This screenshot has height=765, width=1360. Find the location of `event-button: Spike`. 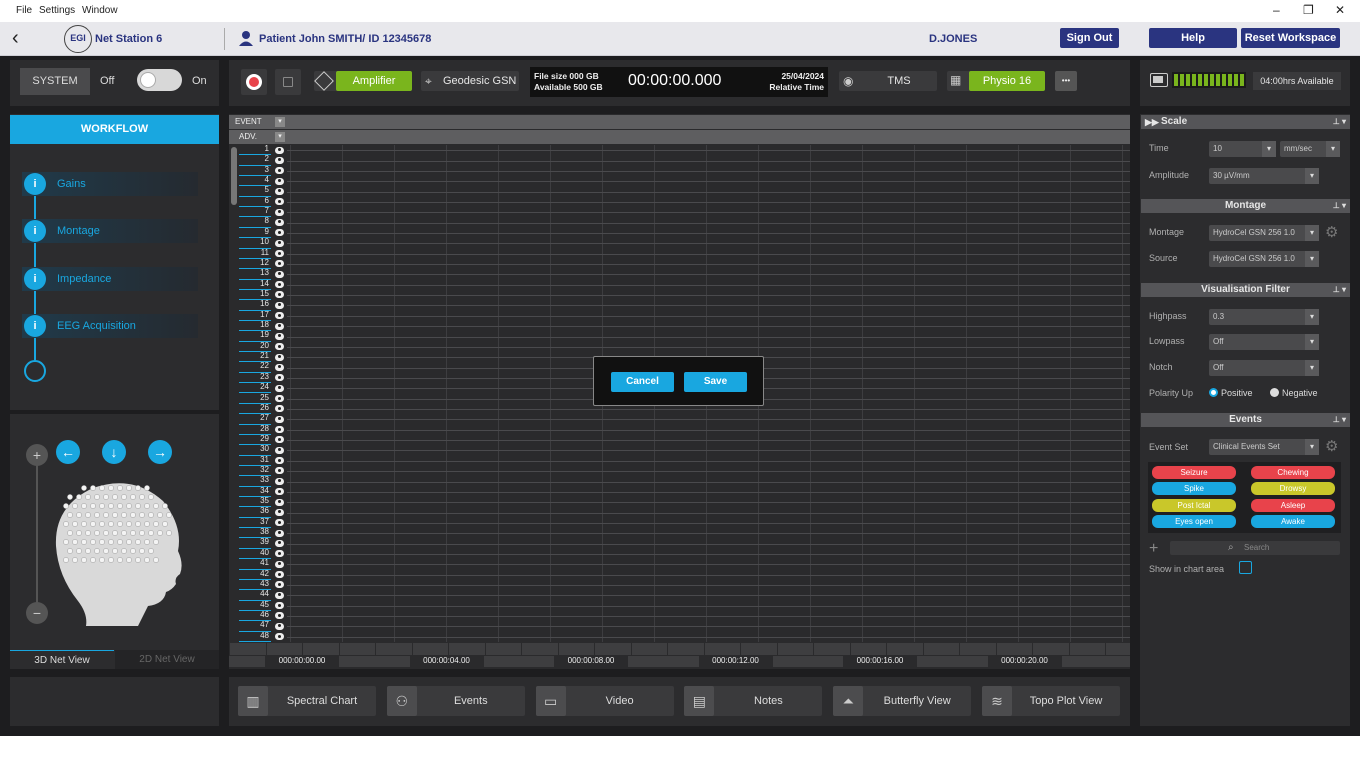

event-button: Spike is located at coordinates (1194, 489).